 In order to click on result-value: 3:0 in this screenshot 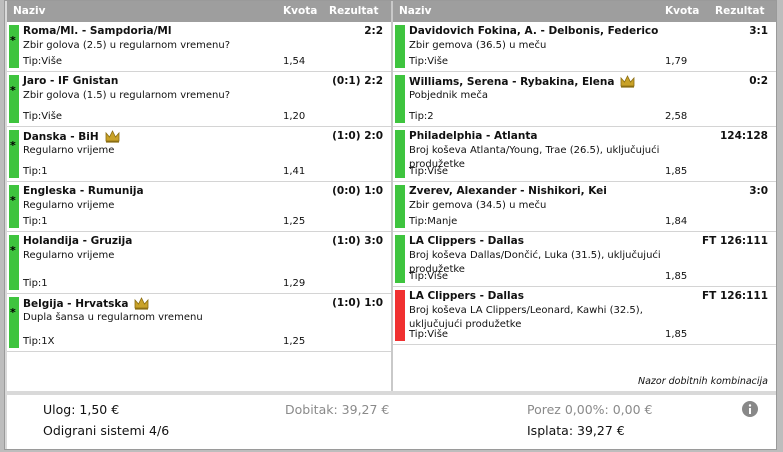, I will do `click(758, 191)`.